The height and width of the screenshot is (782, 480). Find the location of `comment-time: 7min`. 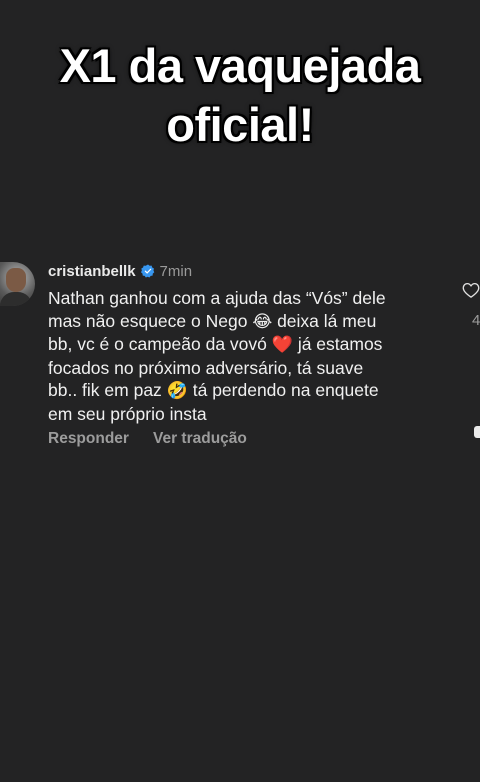

comment-time: 7min is located at coordinates (176, 271).